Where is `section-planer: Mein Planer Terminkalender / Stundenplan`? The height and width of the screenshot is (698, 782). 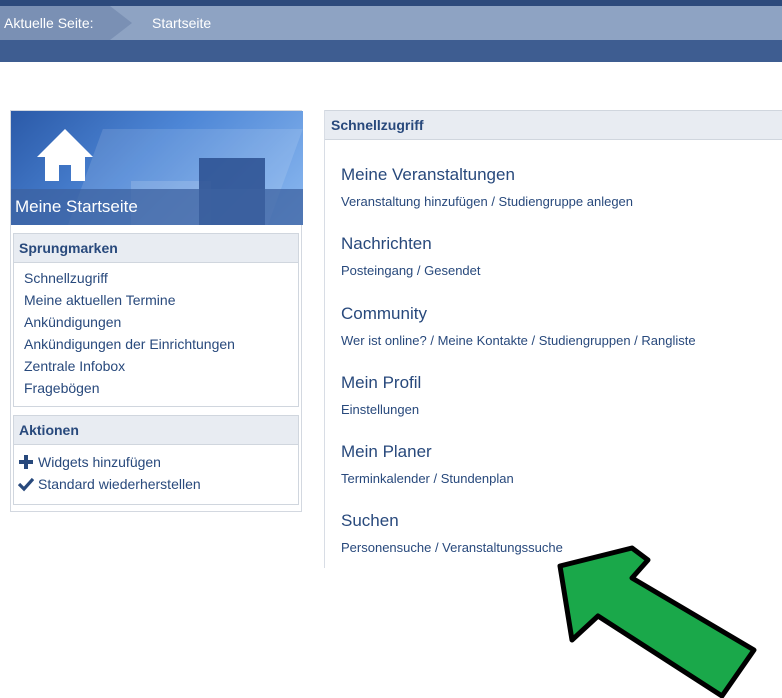 section-planer: Mein Planer Terminkalender / Stundenplan is located at coordinates (427, 465).